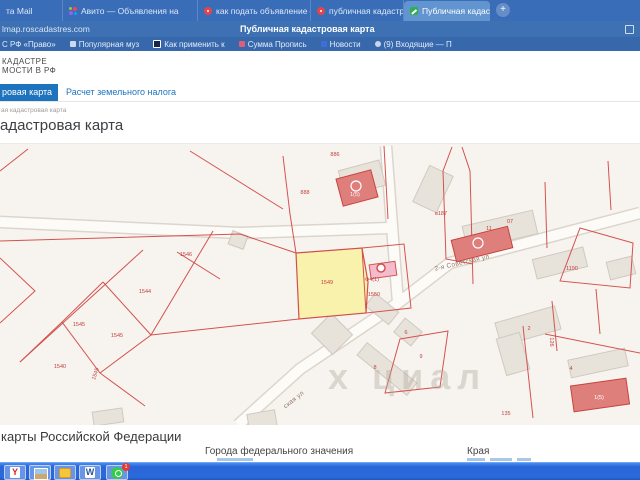 This screenshot has height=480, width=640. What do you see at coordinates (506, 414) in the screenshot?
I see `parcel-label: 135` at bounding box center [506, 414].